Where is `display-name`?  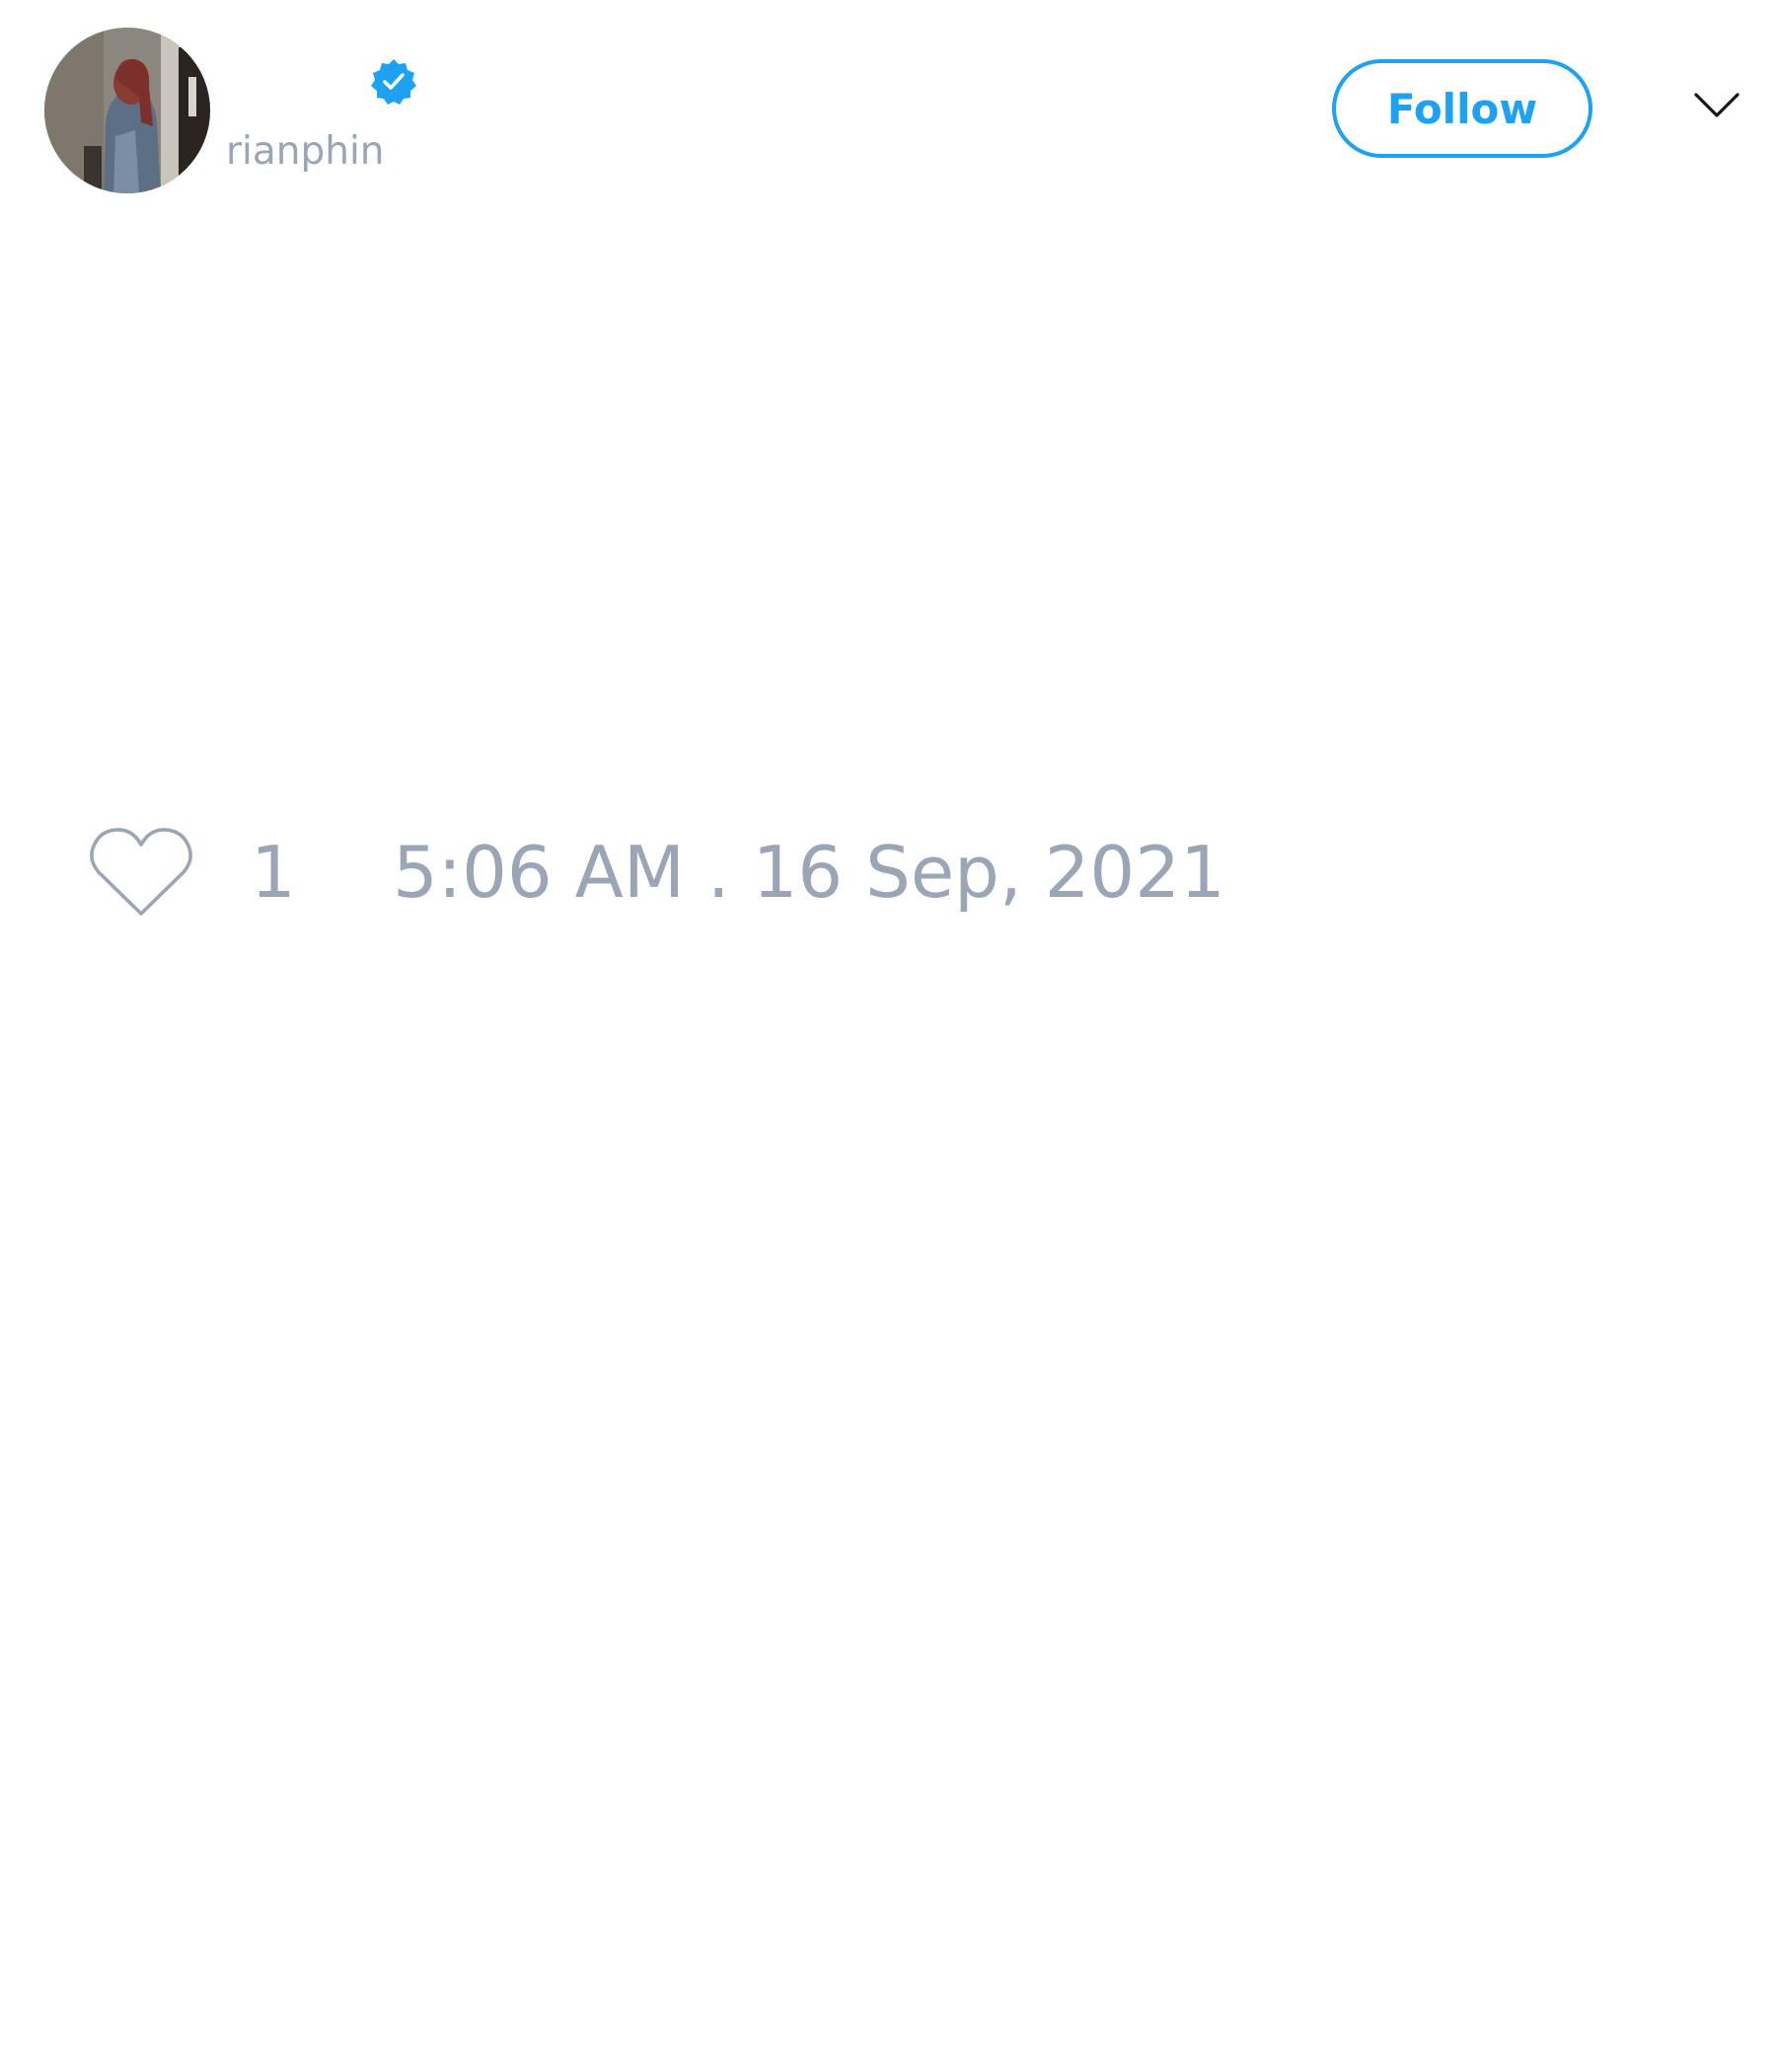
display-name is located at coordinates (296, 82).